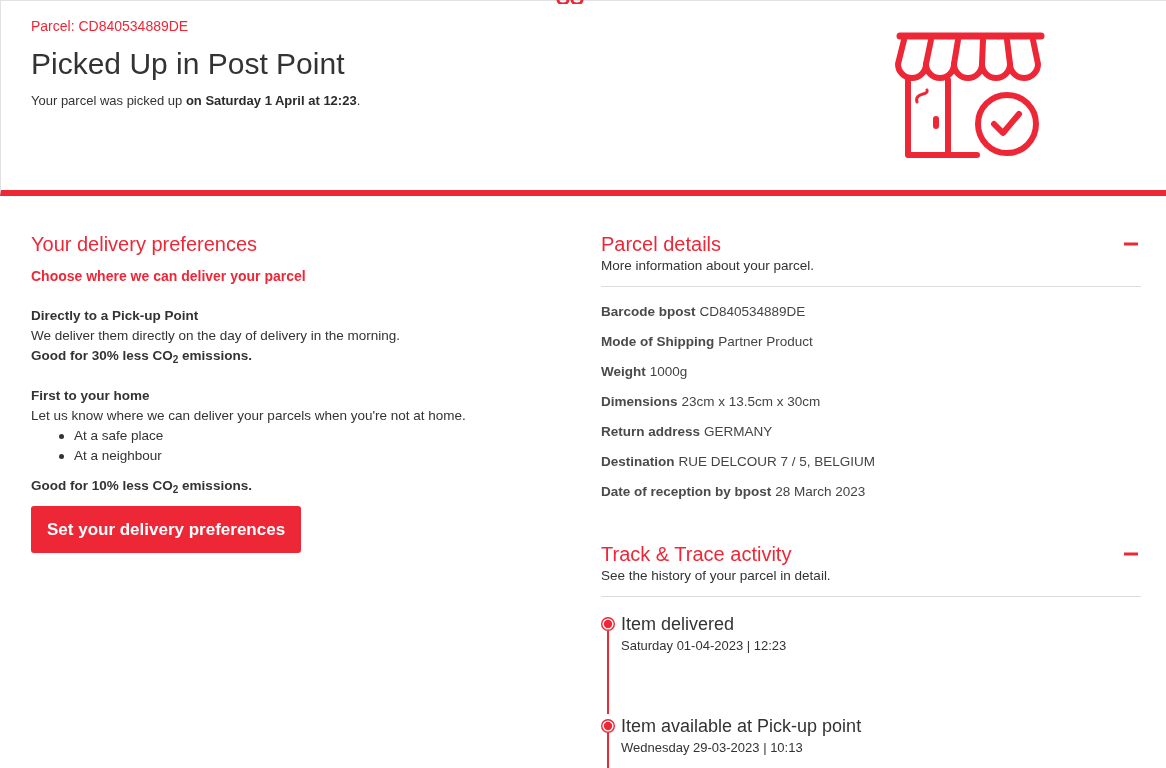 Image resolution: width=1166 pixels, height=768 pixels. What do you see at coordinates (141, 356) in the screenshot?
I see `option-benefit: Good for 30% less CO$_{2}$ emissions.` at bounding box center [141, 356].